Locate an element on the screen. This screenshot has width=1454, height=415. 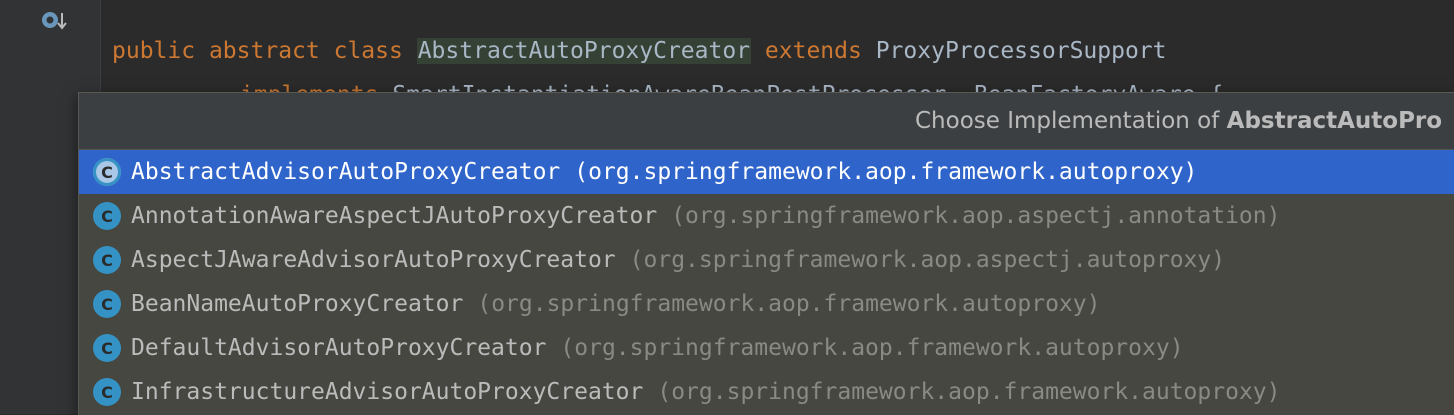
class-name: BeanNameAutoProxyCreator is located at coordinates (297, 304).